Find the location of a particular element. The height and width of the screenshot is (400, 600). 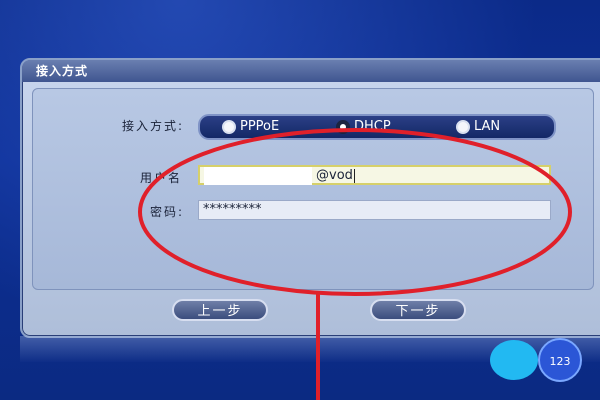

redacted-mask is located at coordinates (258, 176).